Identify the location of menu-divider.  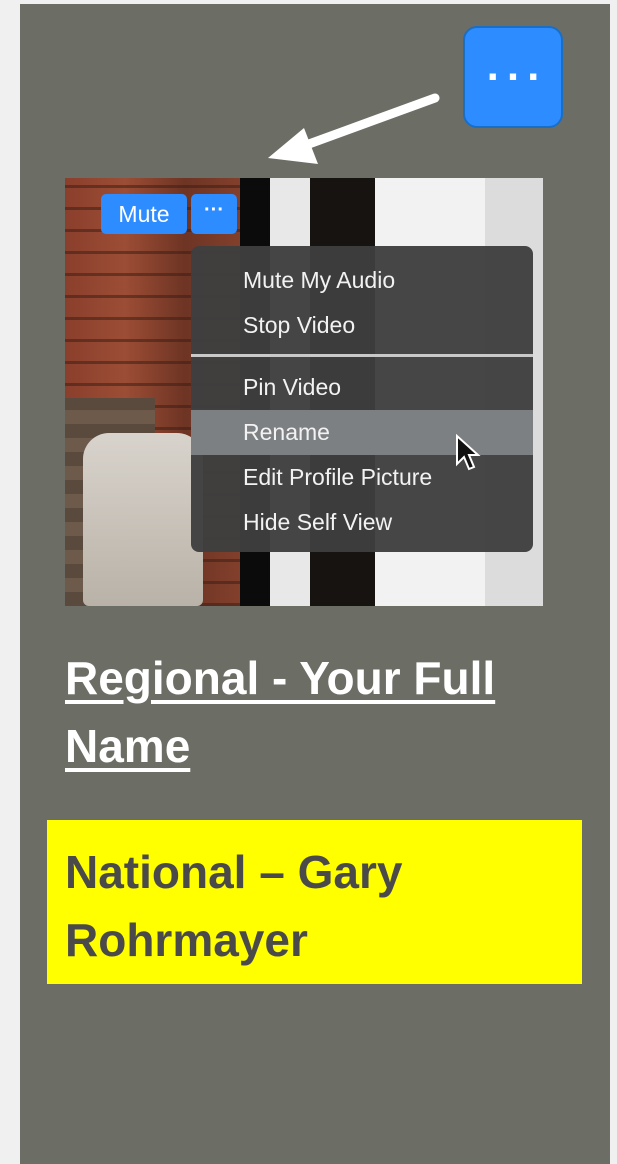
(362, 355).